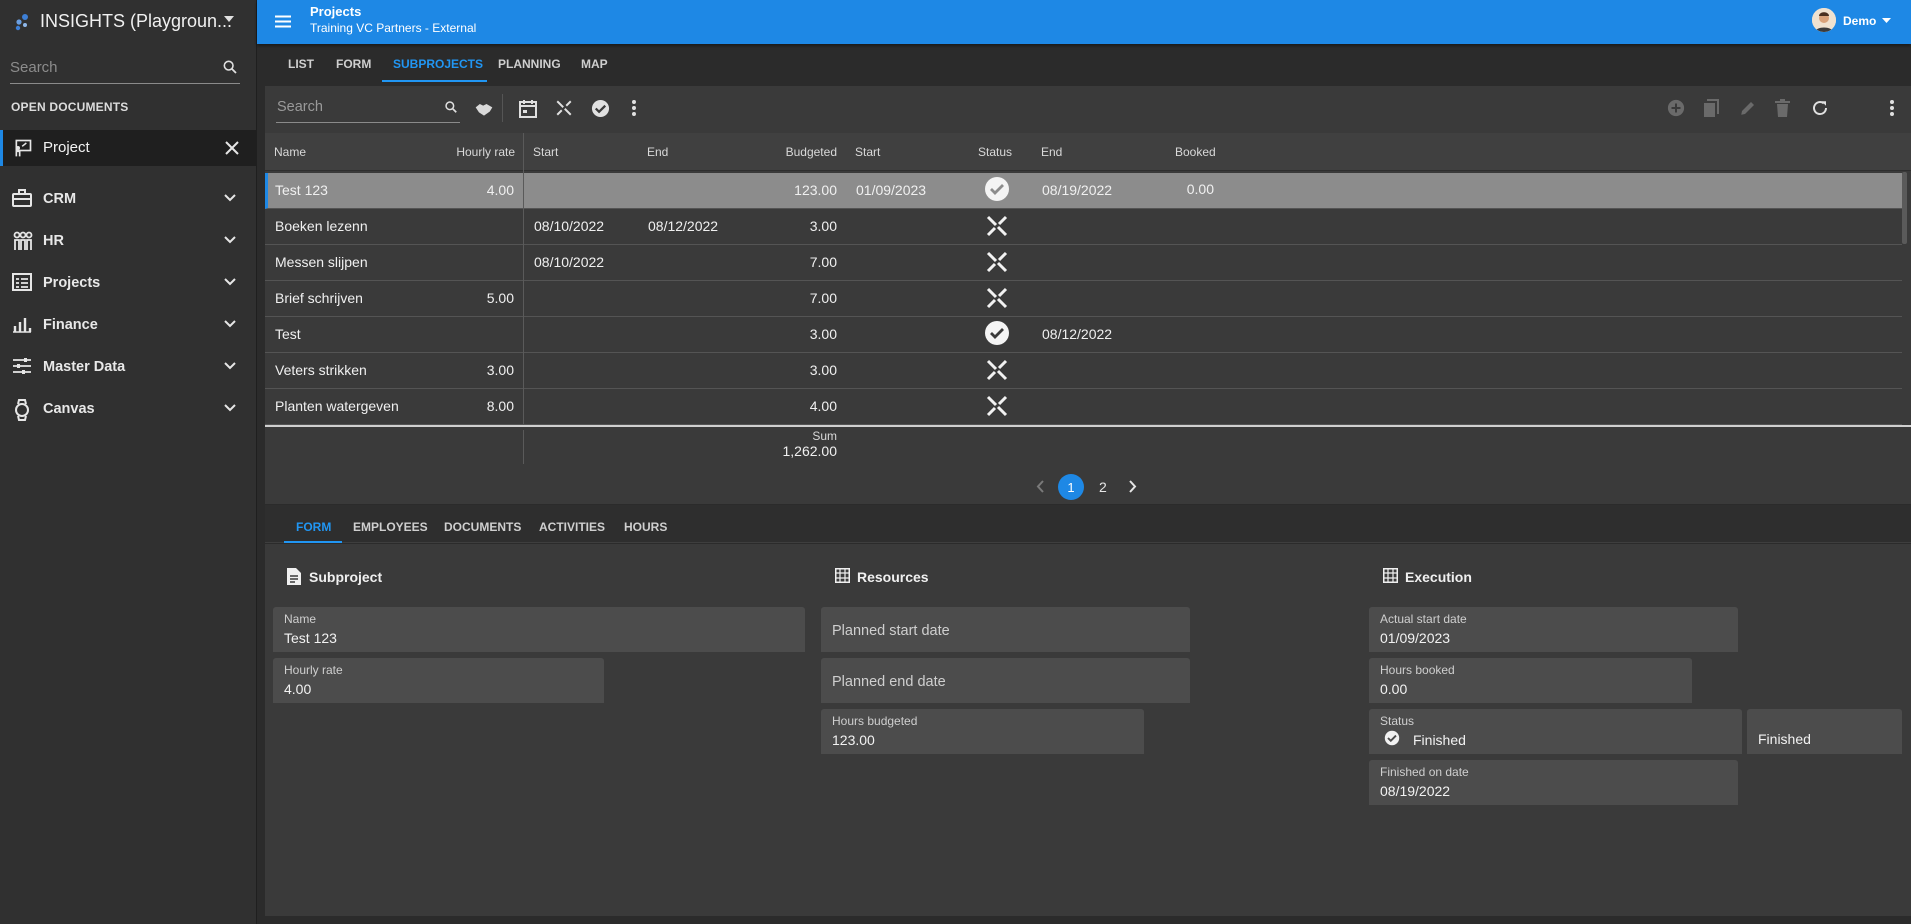  I want to click on tab-map: MAP, so click(594, 64).